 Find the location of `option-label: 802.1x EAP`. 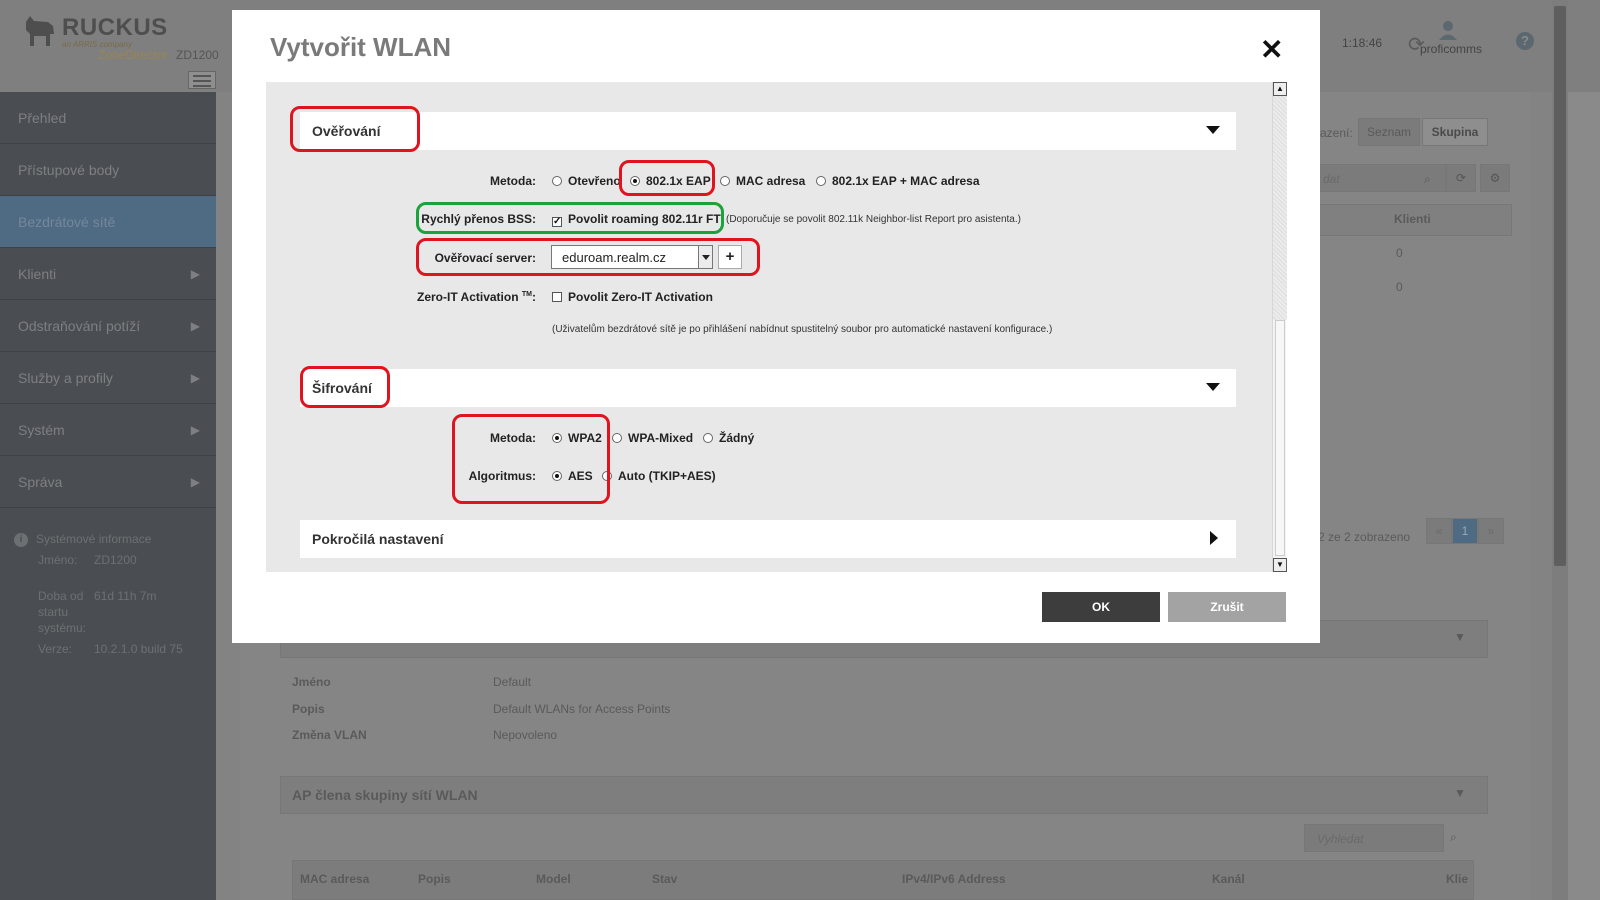

option-label: 802.1x EAP is located at coordinates (678, 181).